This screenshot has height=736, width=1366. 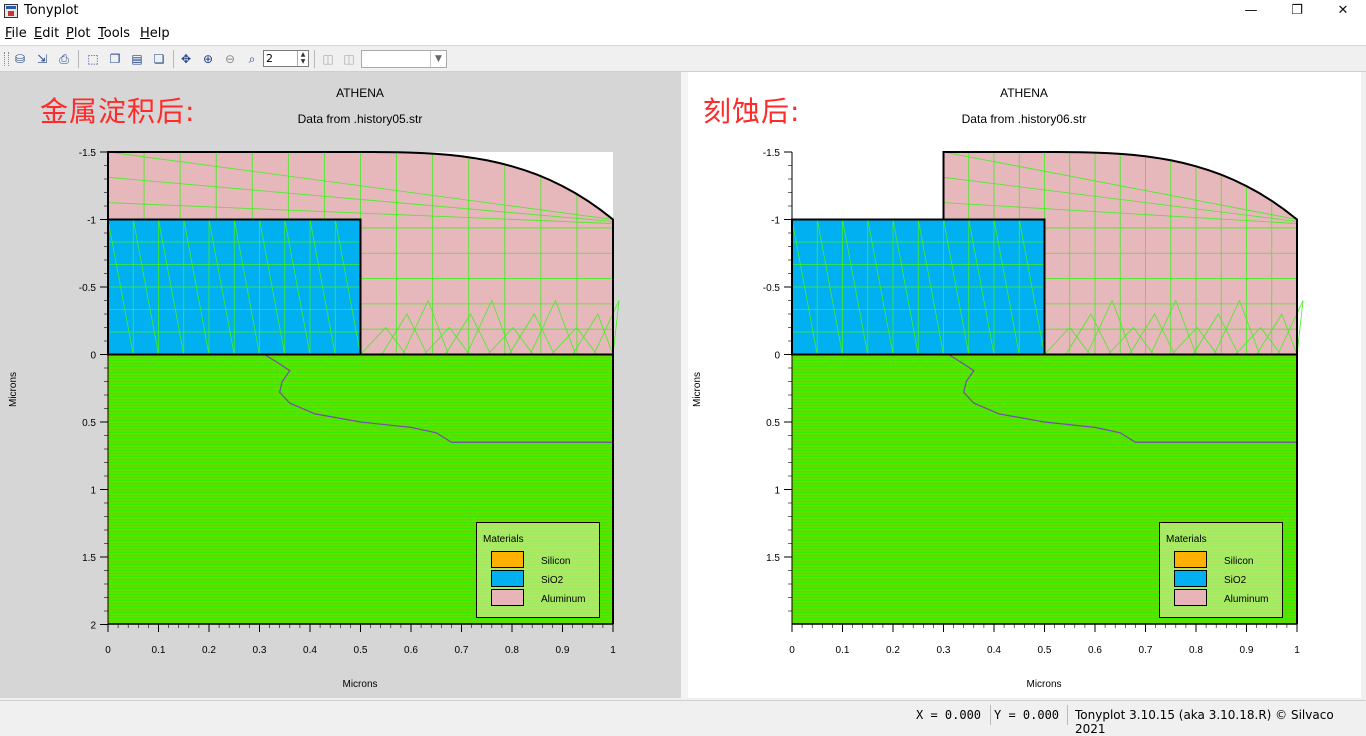 I want to click on pan-icon: ✥, so click(x=186, y=59).